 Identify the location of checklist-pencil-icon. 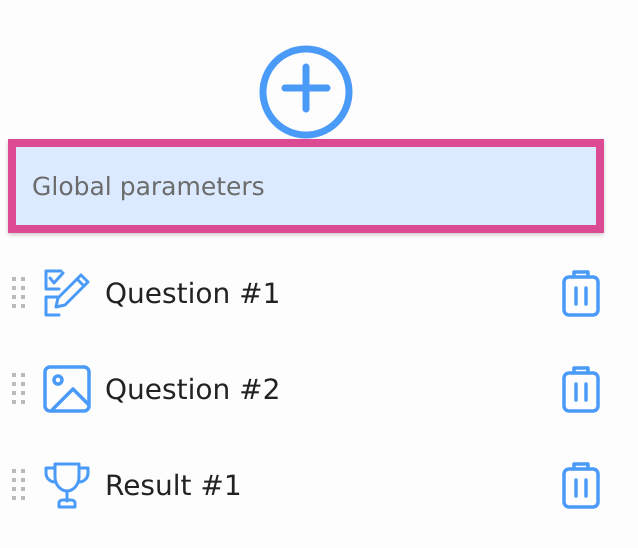
(67, 293).